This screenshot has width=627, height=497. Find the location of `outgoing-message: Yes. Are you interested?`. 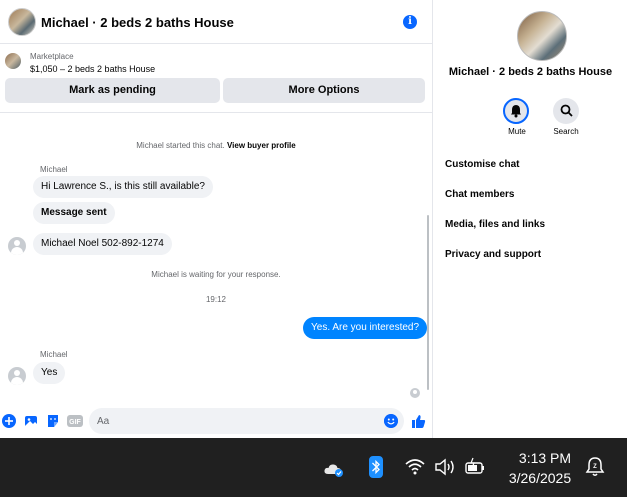

outgoing-message: Yes. Are you interested? is located at coordinates (365, 328).